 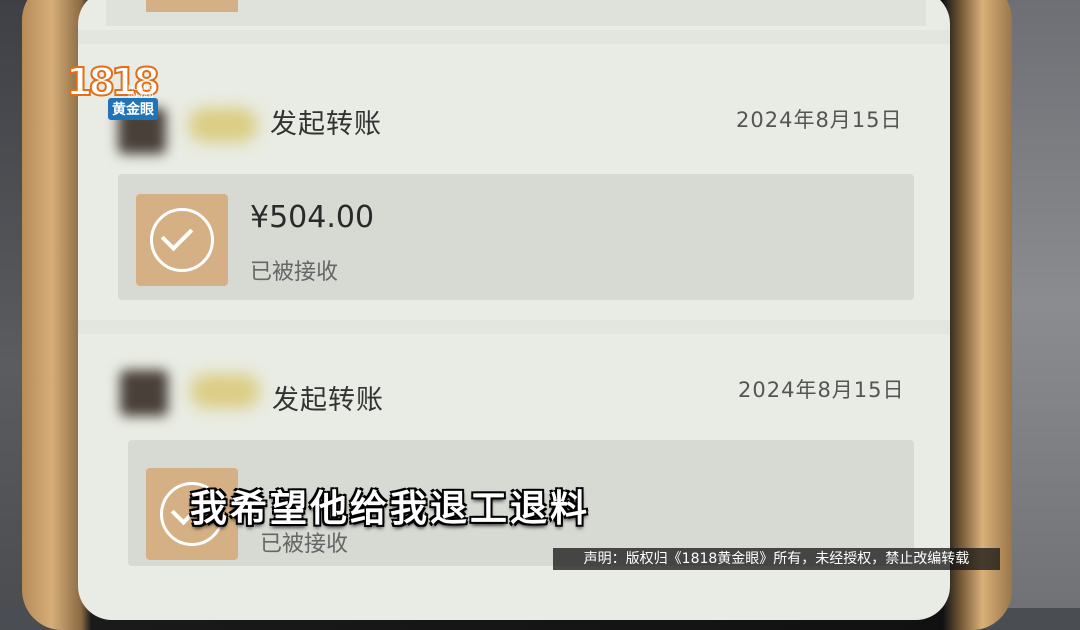 What do you see at coordinates (776, 559) in the screenshot?
I see `copyright-disclaimer: 声明：版权归《1818黄金眼》所有，未经授权，禁止改编转载` at bounding box center [776, 559].